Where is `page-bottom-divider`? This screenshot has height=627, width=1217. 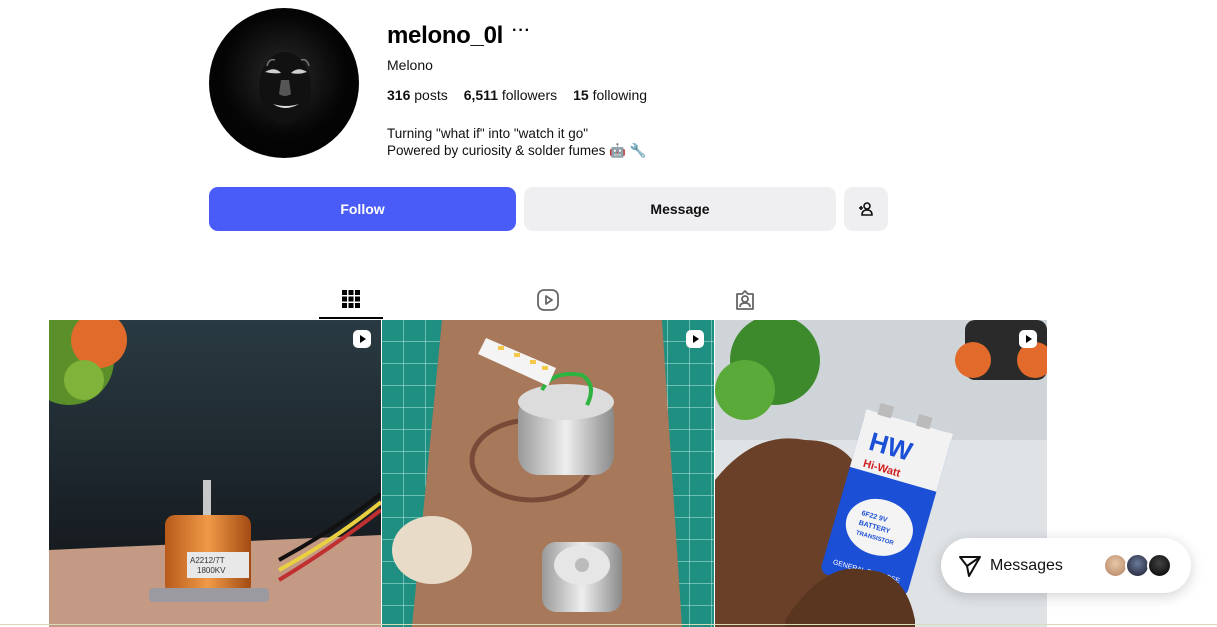
page-bottom-divider is located at coordinates (608, 624).